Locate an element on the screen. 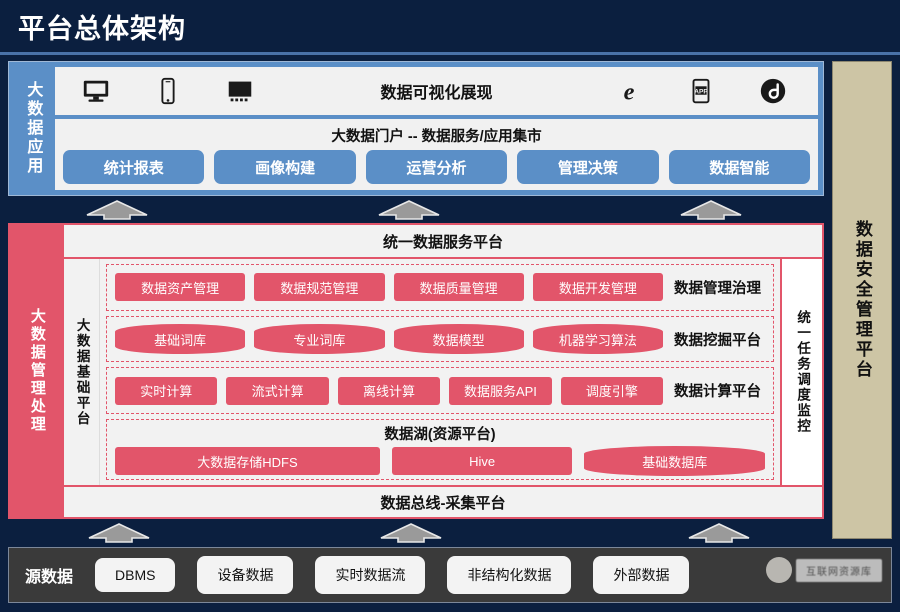  data-bus-title: 数据总线-采集平台 is located at coordinates (443, 501).